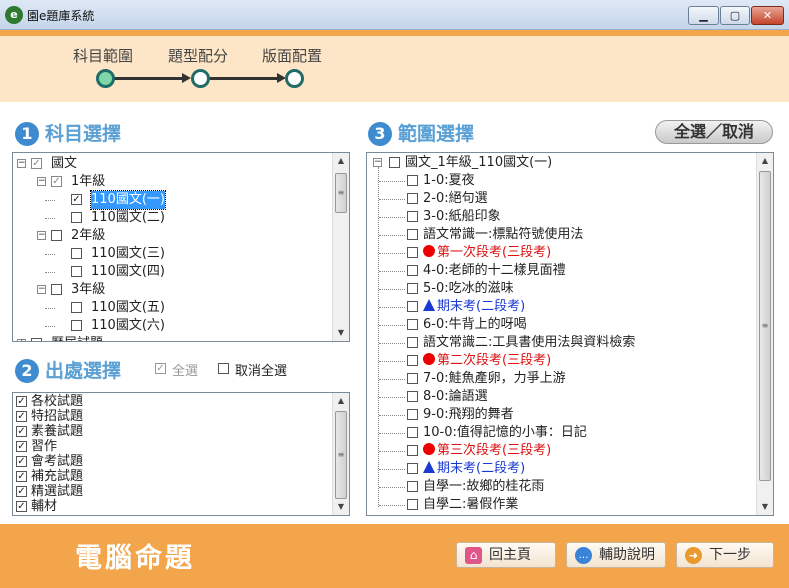  I want to click on range-root-label: 國文_1年級_110國文(一), so click(478, 163).